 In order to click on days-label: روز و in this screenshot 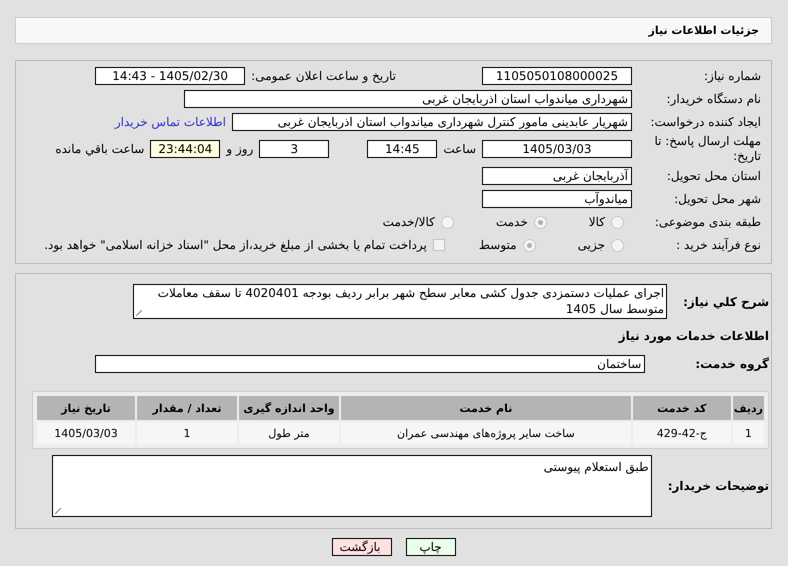, I will do `click(240, 149)`.